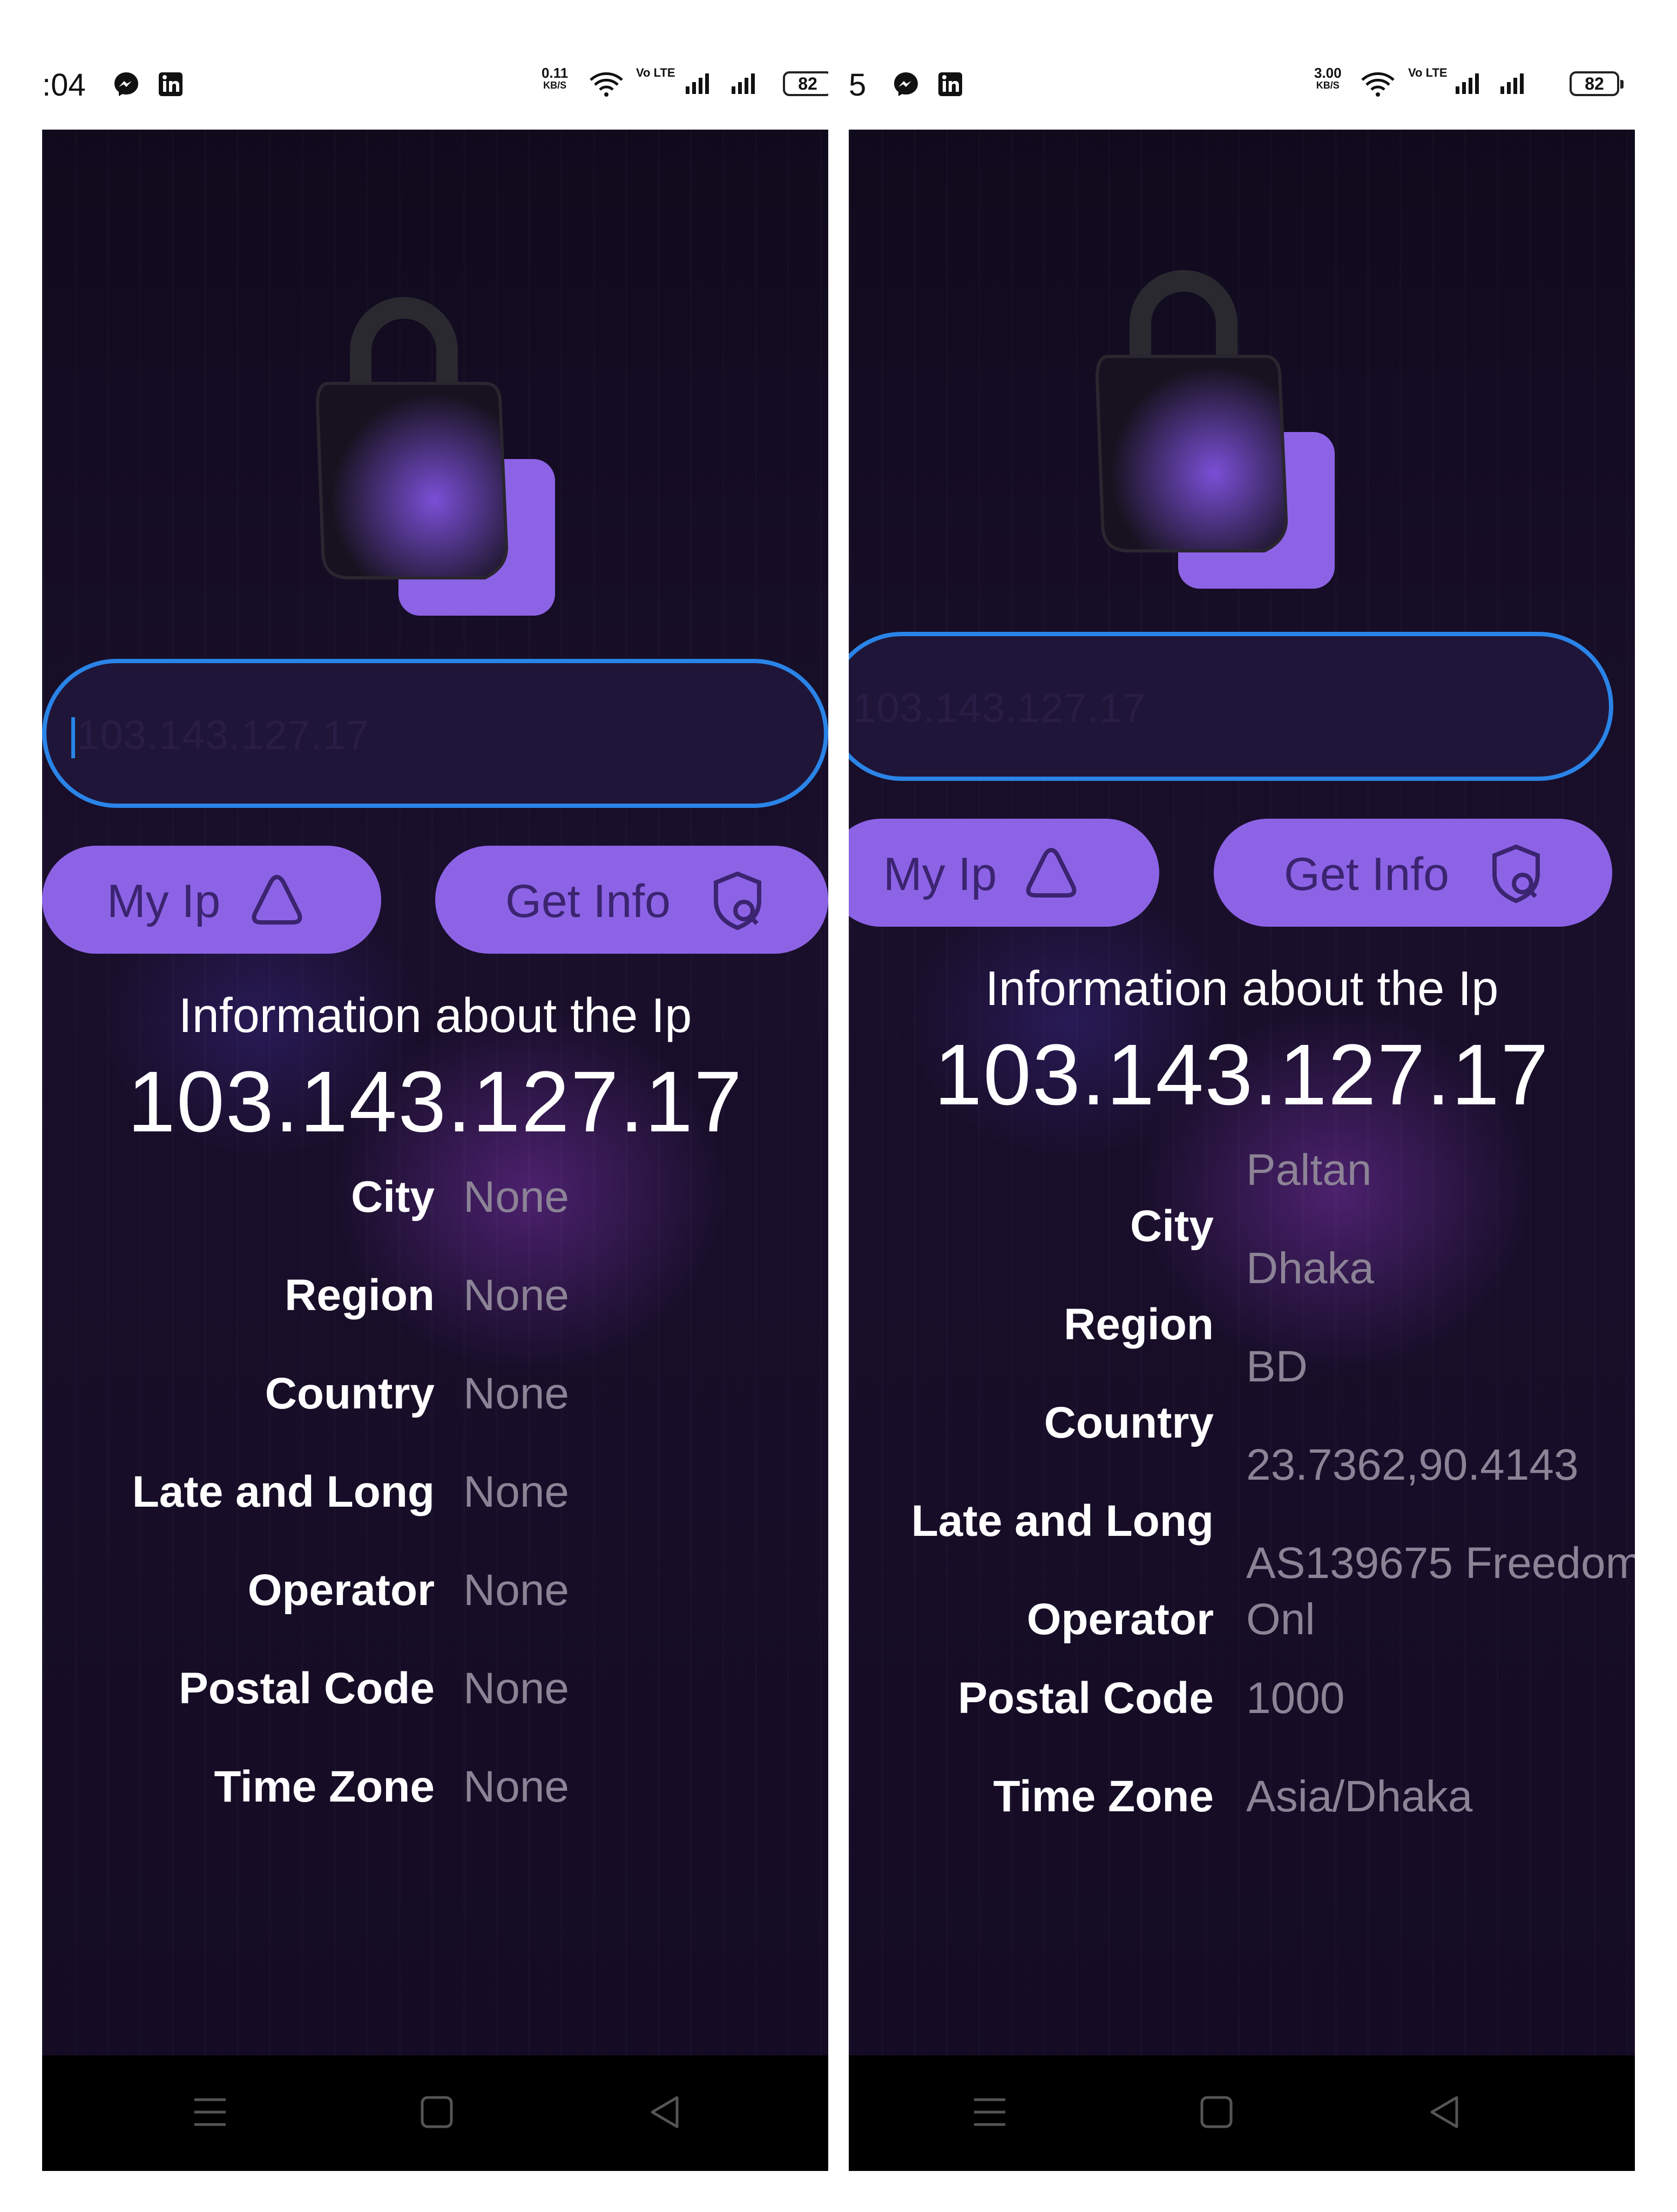  What do you see at coordinates (555, 78) in the screenshot?
I see `network-speed: 0.11 KB/S` at bounding box center [555, 78].